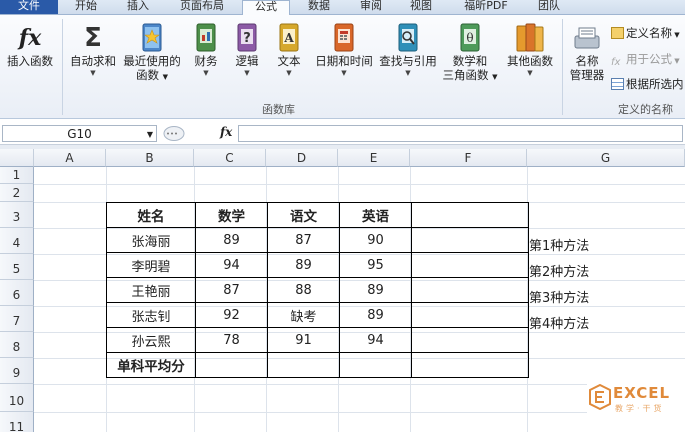  Describe the element at coordinates (470, 215) in the screenshot. I see `header-cell-f` at that location.